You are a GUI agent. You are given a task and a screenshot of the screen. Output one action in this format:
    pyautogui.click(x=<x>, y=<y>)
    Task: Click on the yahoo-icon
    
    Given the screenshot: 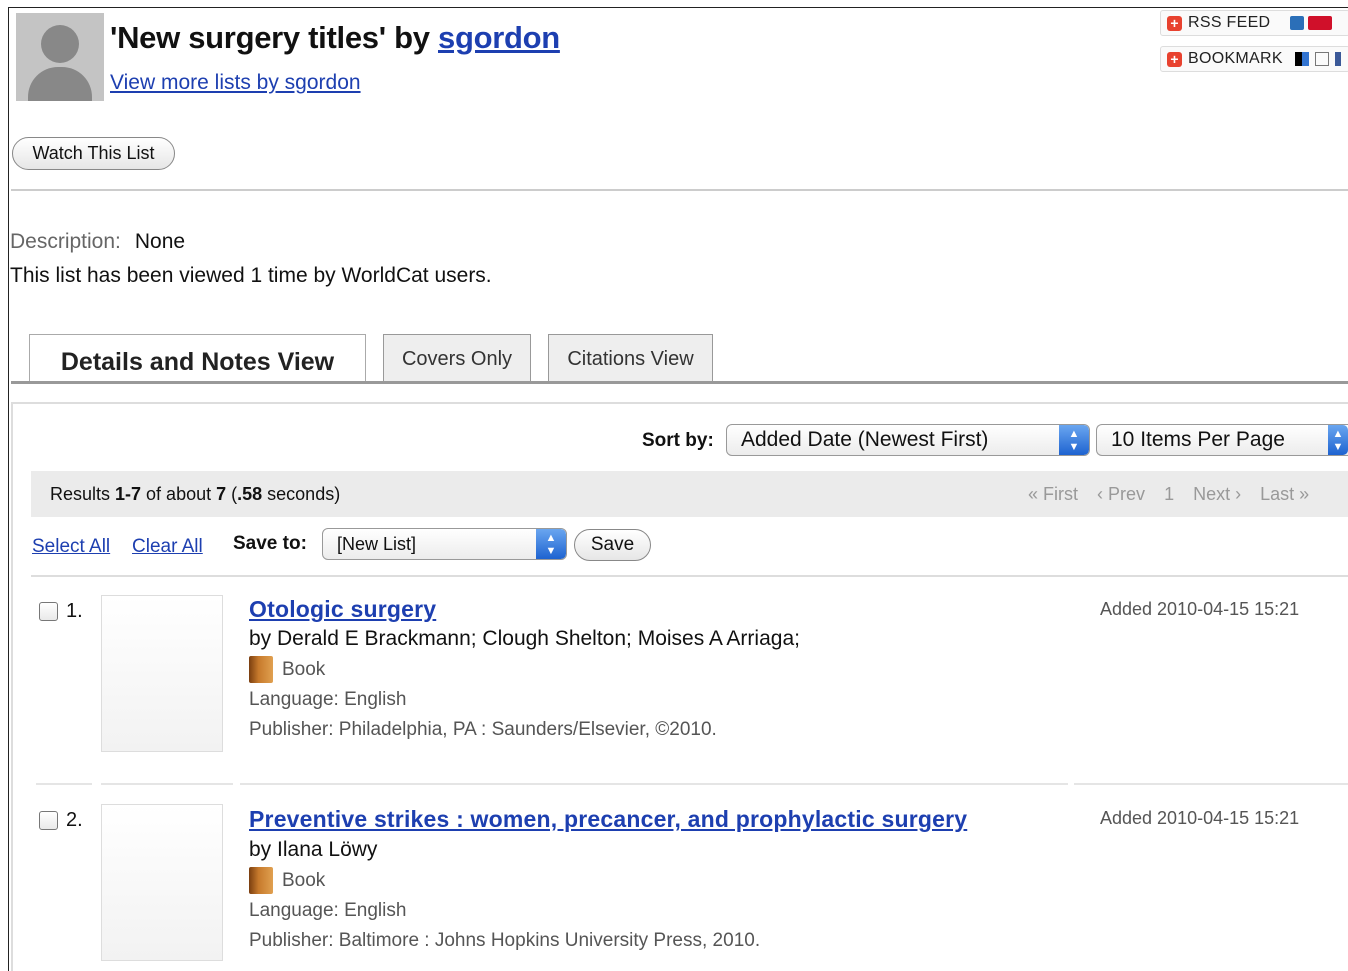 What is the action you would take?
    pyautogui.click(x=1320, y=23)
    